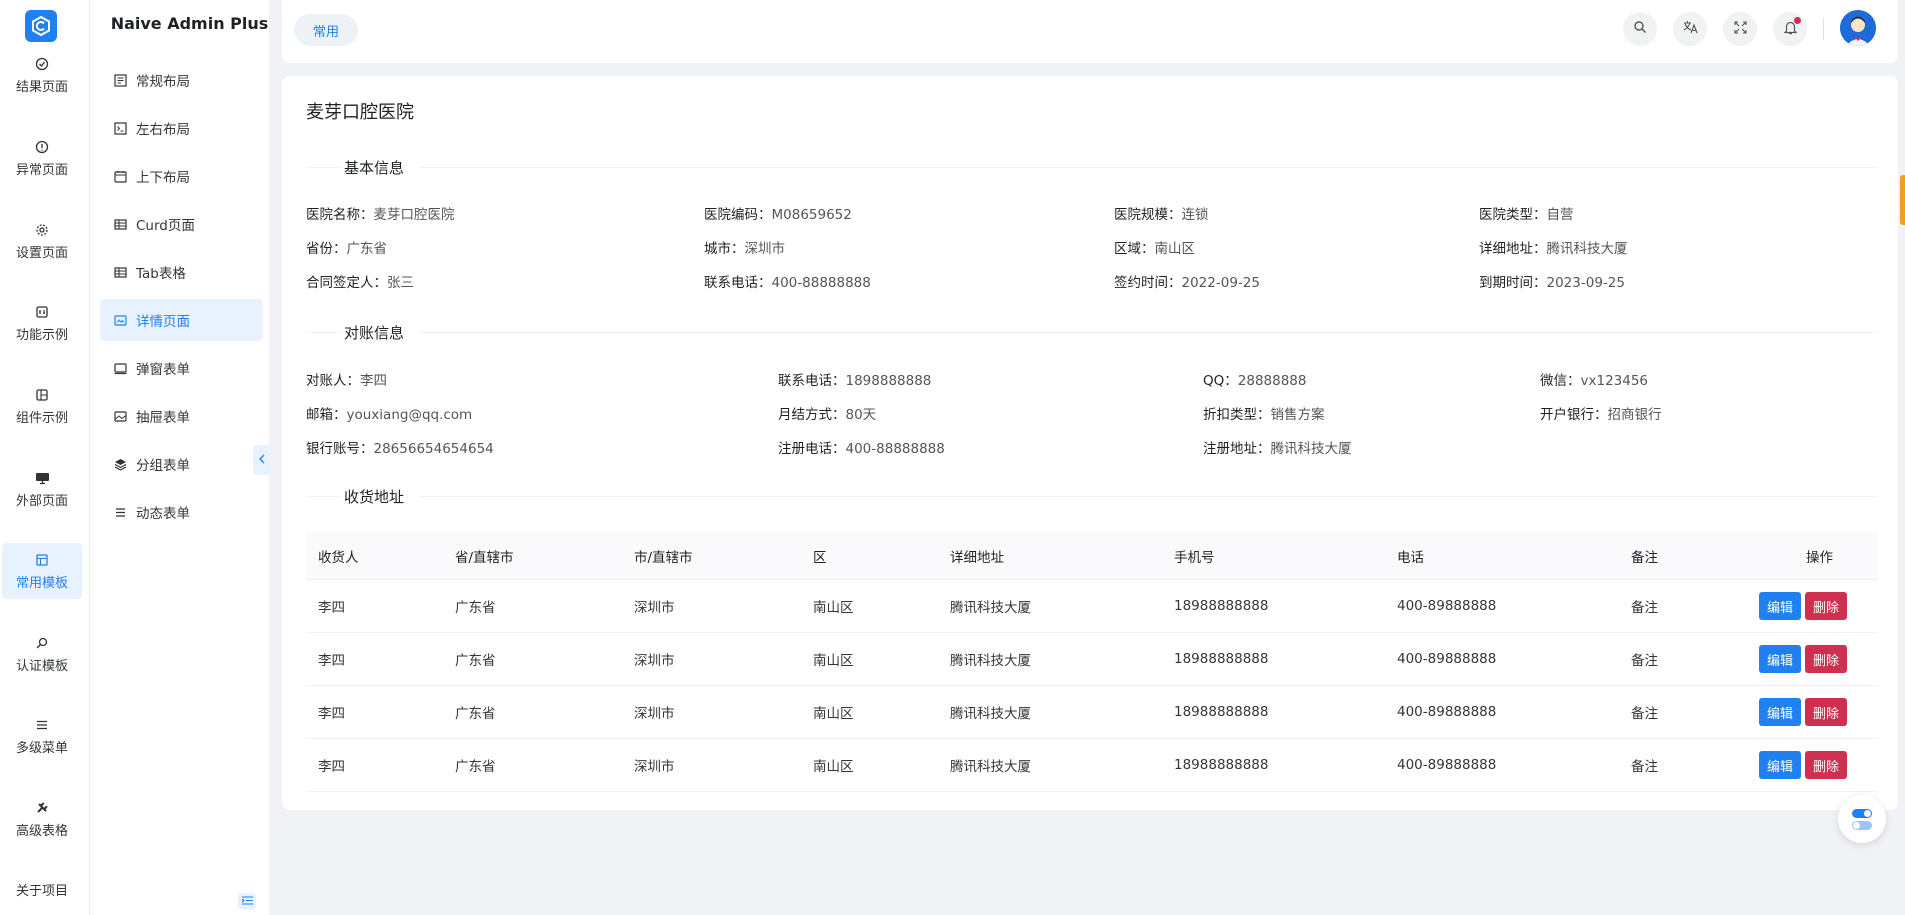  I want to click on rail-item-result: 结果页面, so click(42, 77).